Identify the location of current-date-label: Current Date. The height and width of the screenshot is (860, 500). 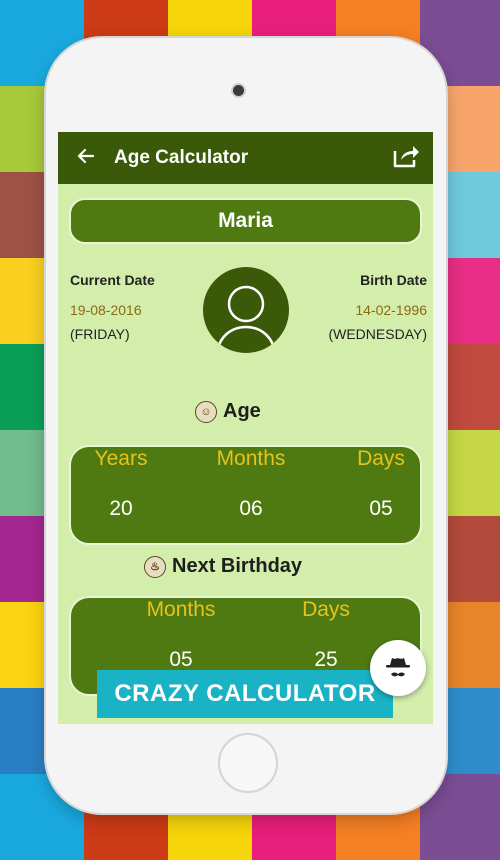
(112, 280).